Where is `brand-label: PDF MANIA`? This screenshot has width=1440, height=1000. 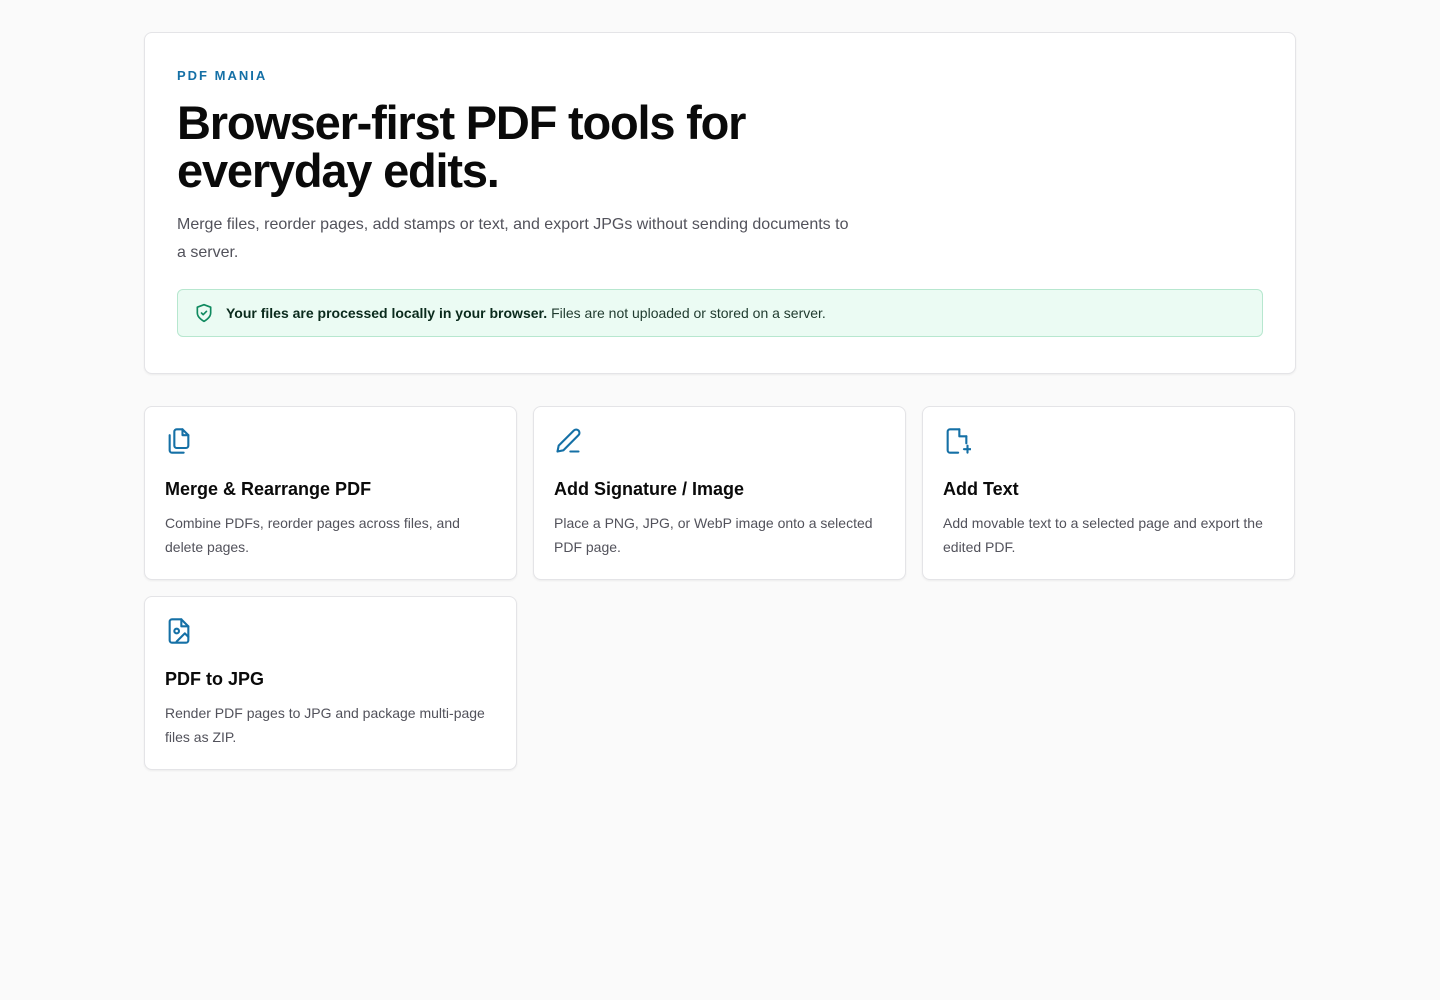 brand-label: PDF MANIA is located at coordinates (222, 75).